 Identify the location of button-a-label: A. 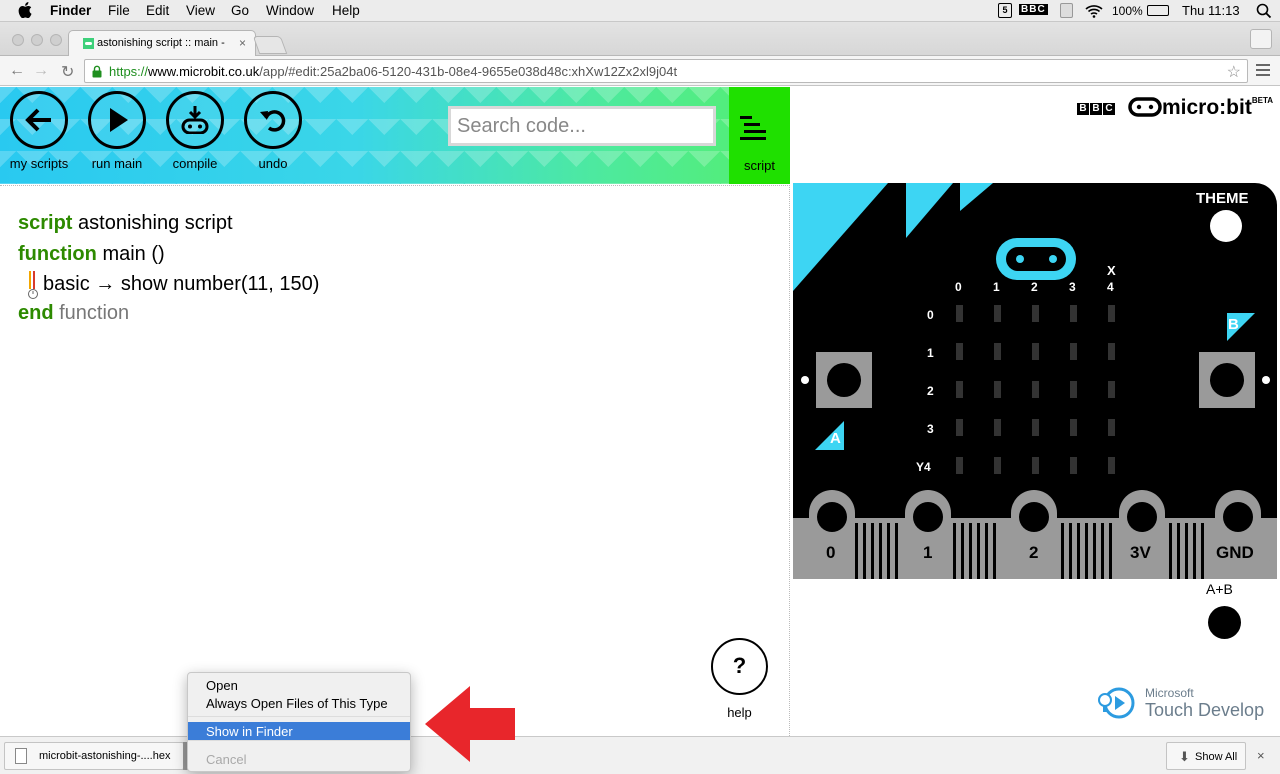
(835, 438).